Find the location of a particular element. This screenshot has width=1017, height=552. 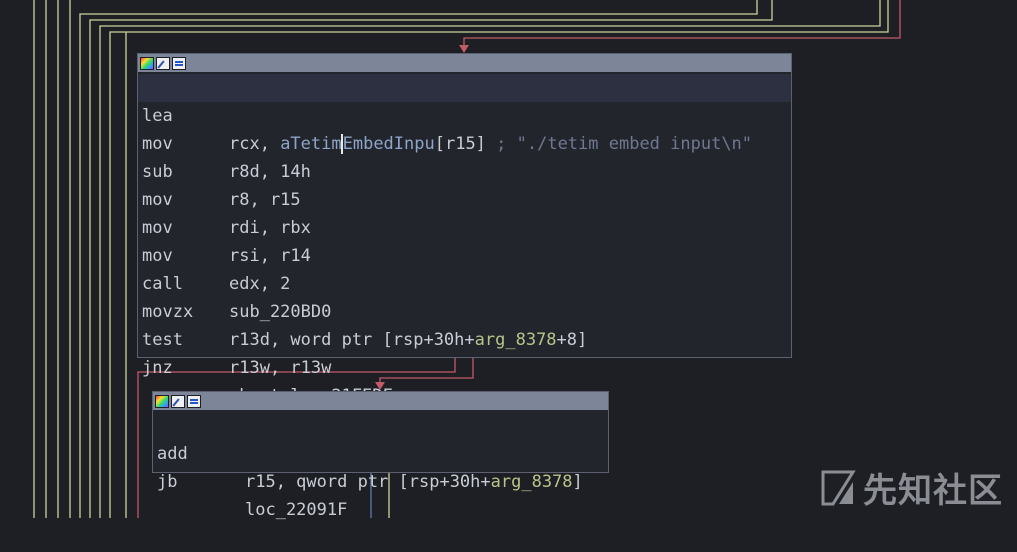

operands: r15, qword ptr [rsp+30h+arg_8378] is located at coordinates (414, 482).